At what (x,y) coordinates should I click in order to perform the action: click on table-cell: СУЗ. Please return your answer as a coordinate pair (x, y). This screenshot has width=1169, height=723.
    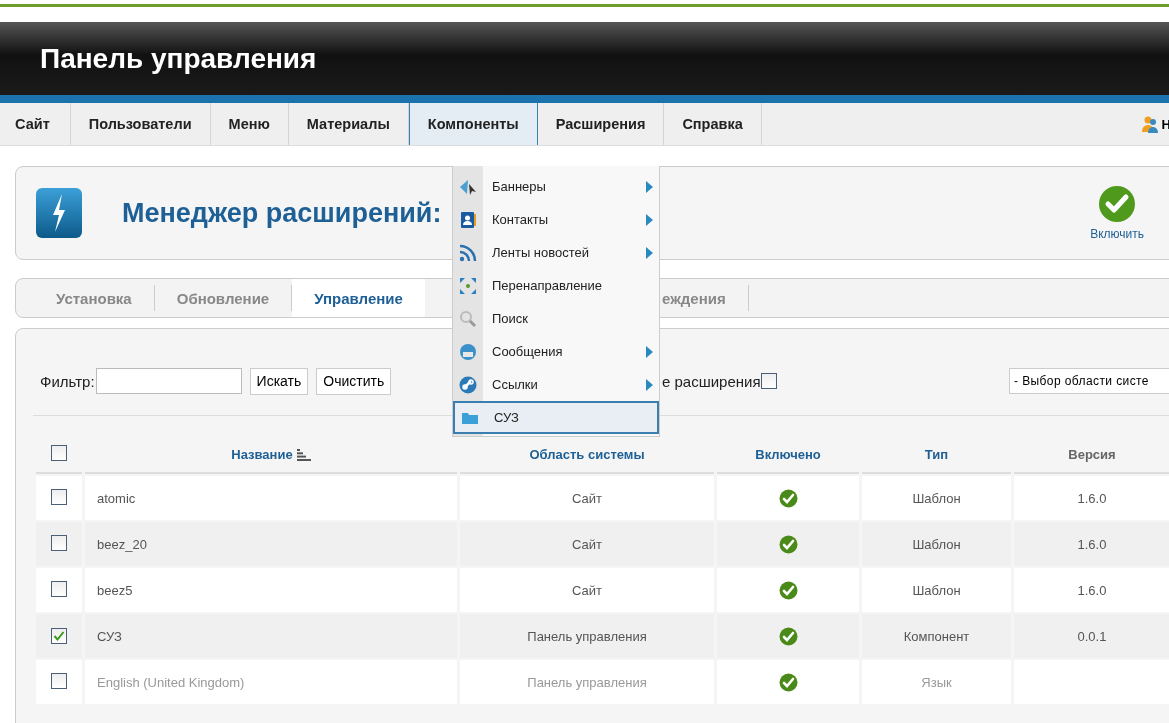
    Looking at the image, I should click on (109, 636).